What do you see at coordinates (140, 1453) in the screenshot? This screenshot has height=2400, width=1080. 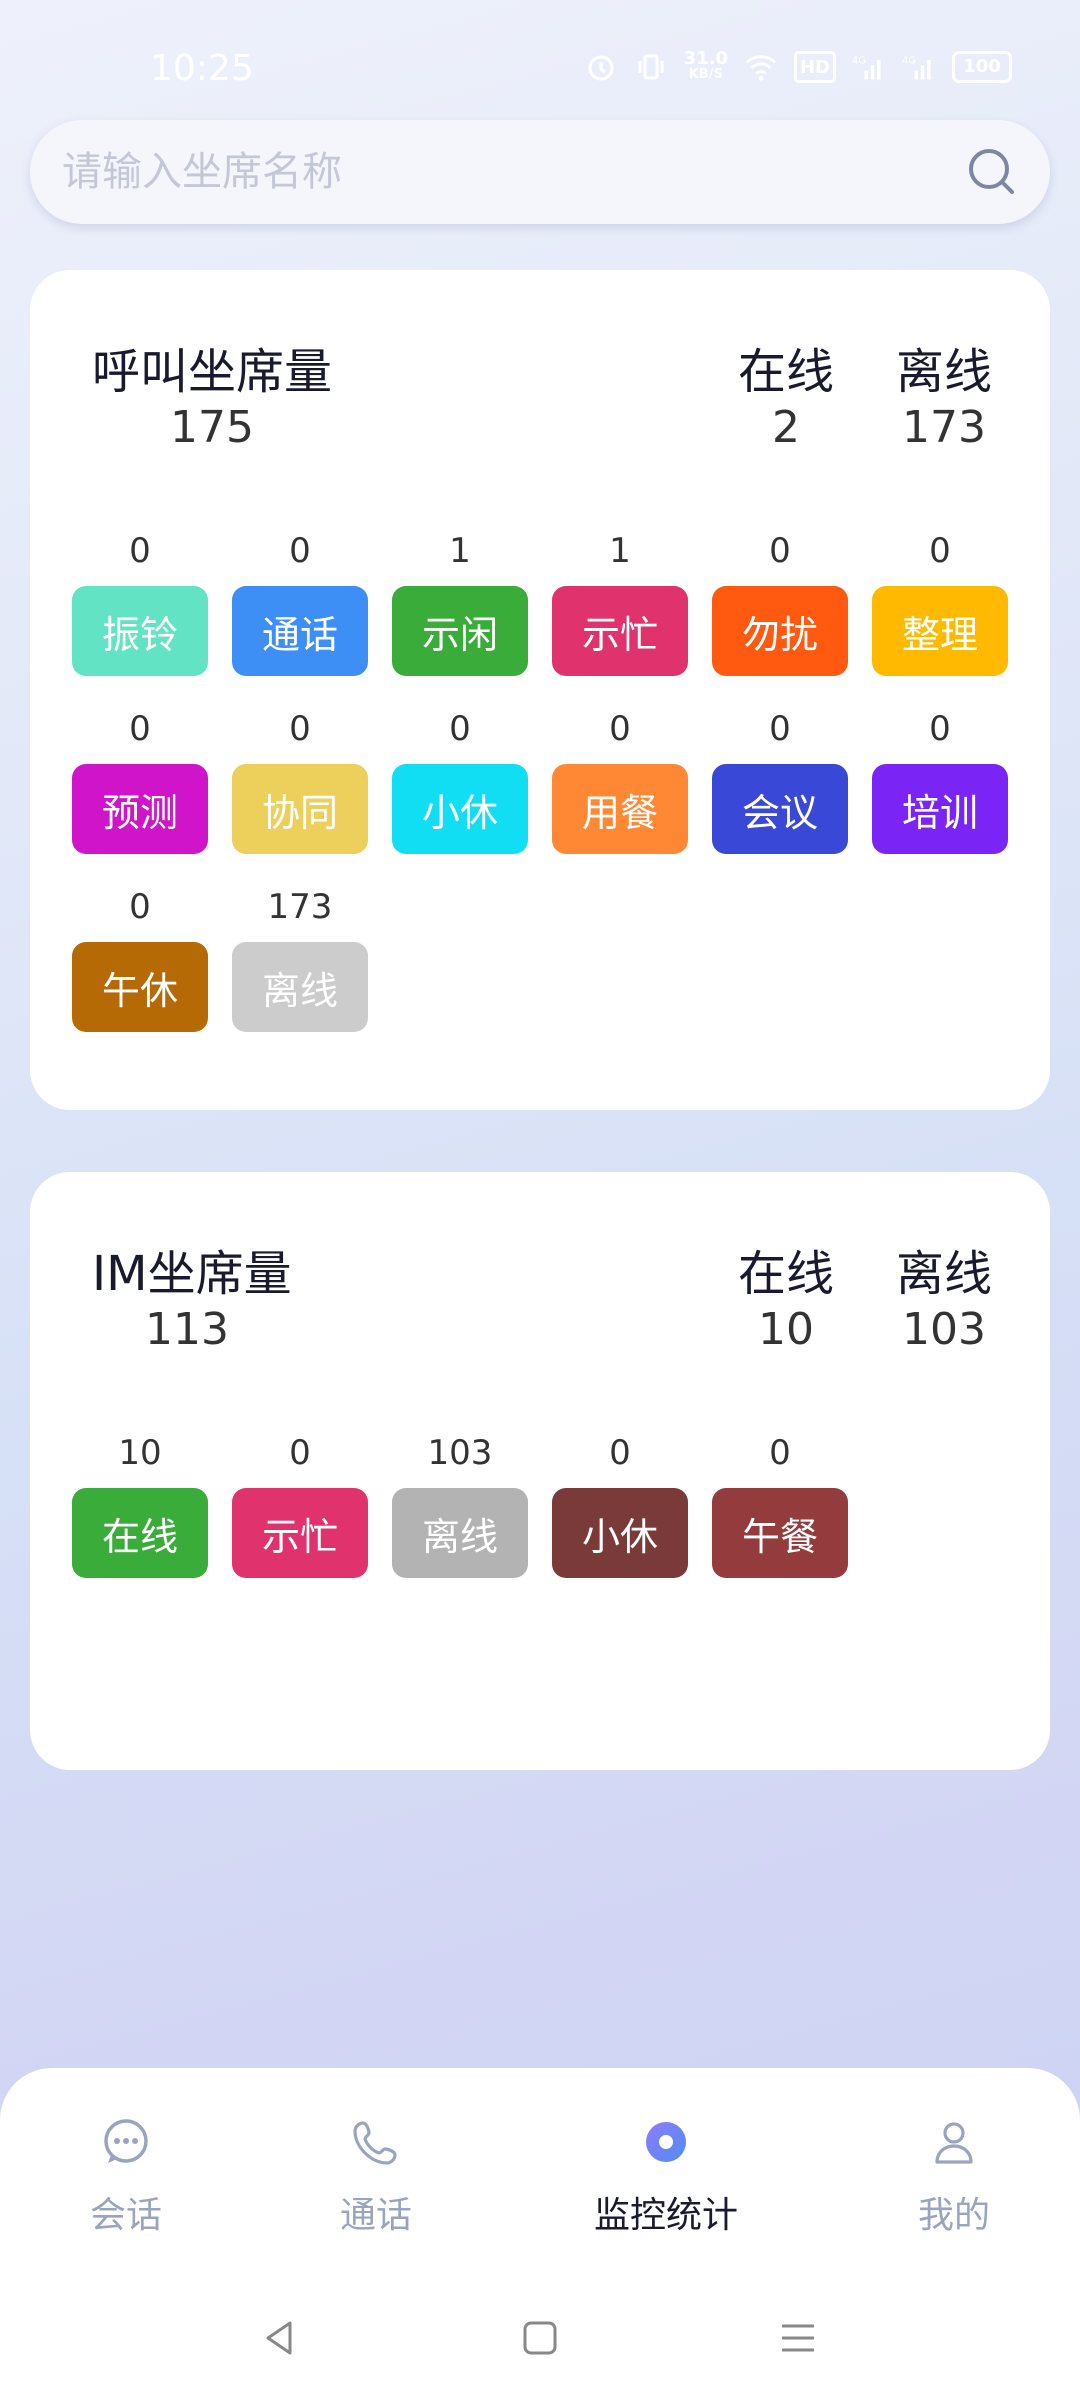 I see `im-status-count: 10` at bounding box center [140, 1453].